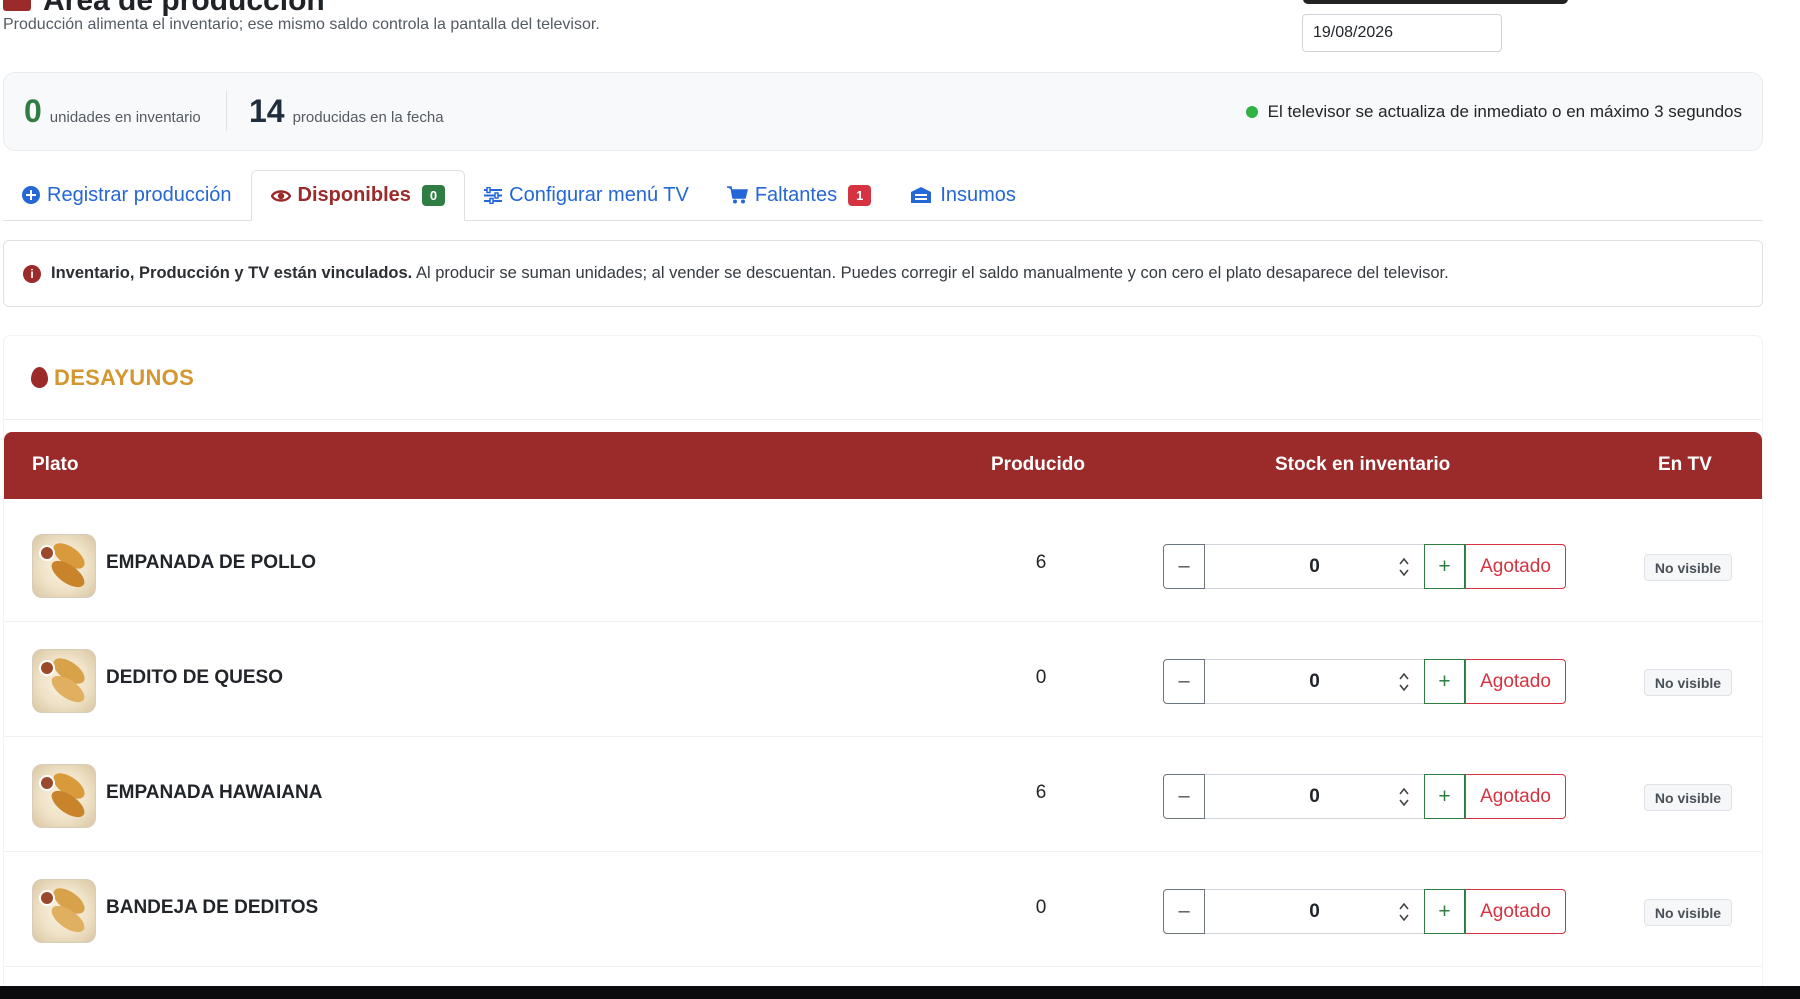  What do you see at coordinates (883, 378) in the screenshot?
I see `section-header: DESAYUNOS` at bounding box center [883, 378].